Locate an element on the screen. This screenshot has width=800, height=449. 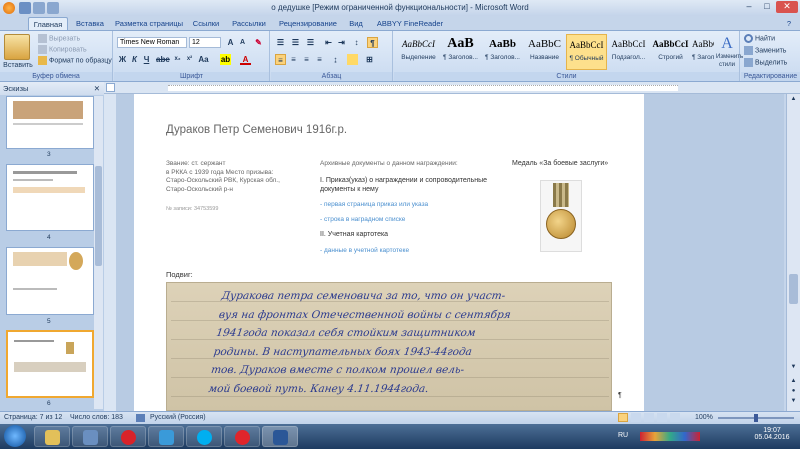
change-case-icon: Aa is located at coordinates (203, 59).